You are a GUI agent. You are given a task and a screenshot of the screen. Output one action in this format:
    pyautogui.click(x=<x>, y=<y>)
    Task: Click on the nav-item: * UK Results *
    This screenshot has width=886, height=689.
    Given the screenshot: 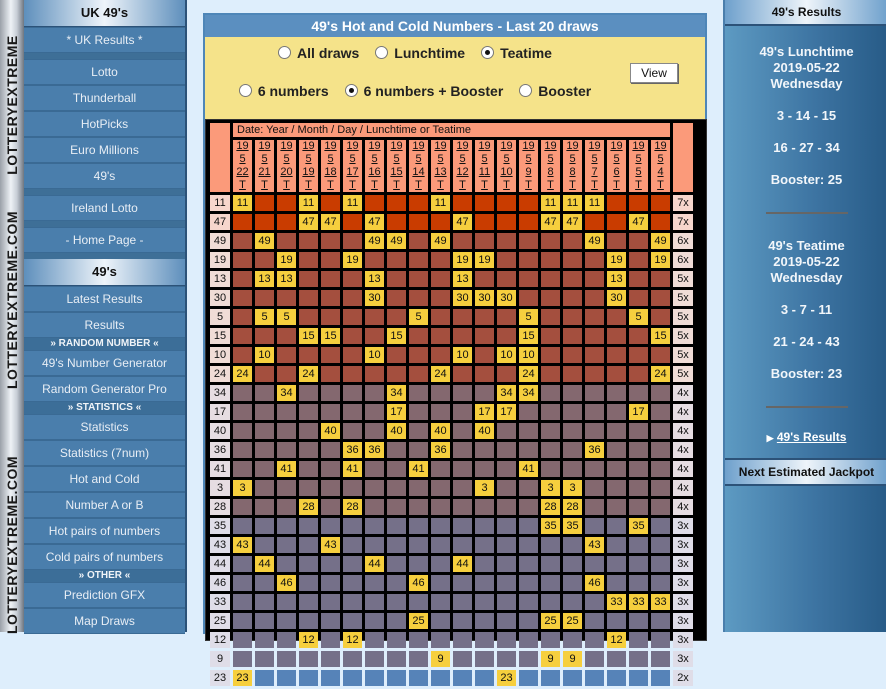 What is the action you would take?
    pyautogui.click(x=104, y=40)
    